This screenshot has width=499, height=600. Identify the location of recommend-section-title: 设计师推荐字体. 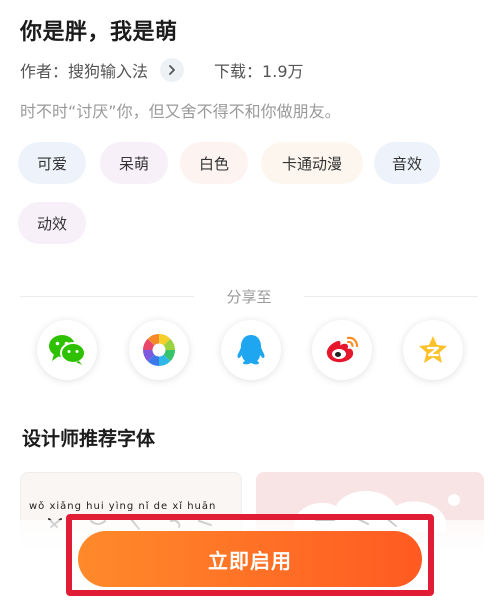
(89, 439).